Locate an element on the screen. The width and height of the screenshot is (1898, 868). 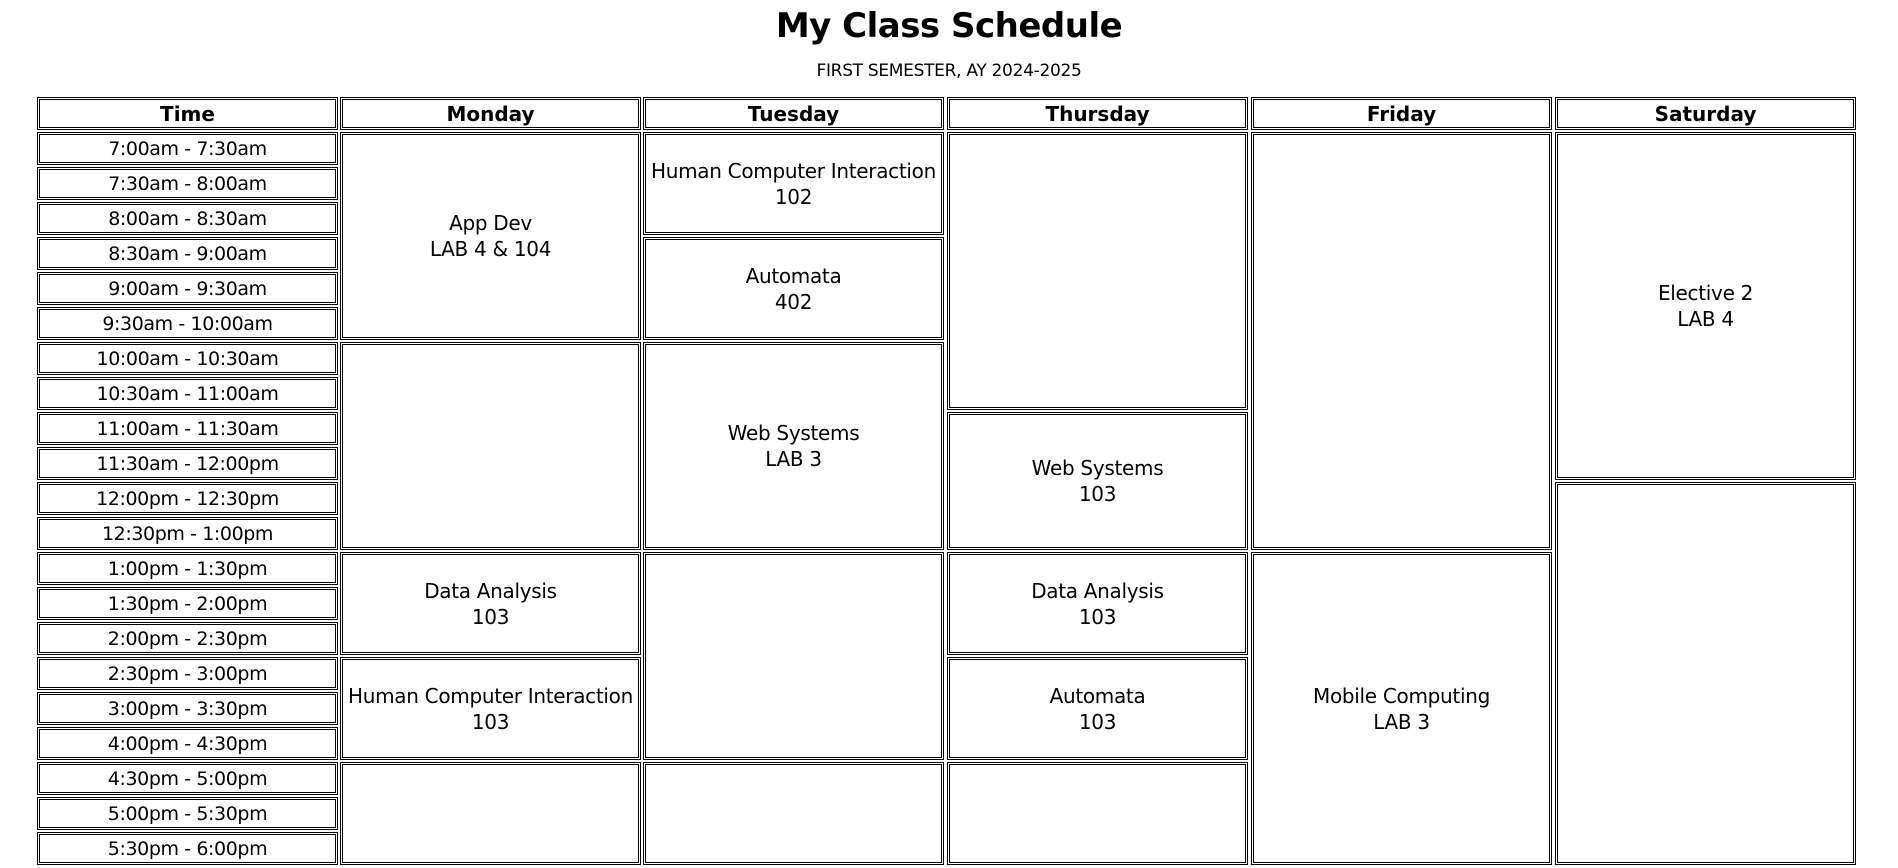
column-header-time: Time is located at coordinates (187, 113).